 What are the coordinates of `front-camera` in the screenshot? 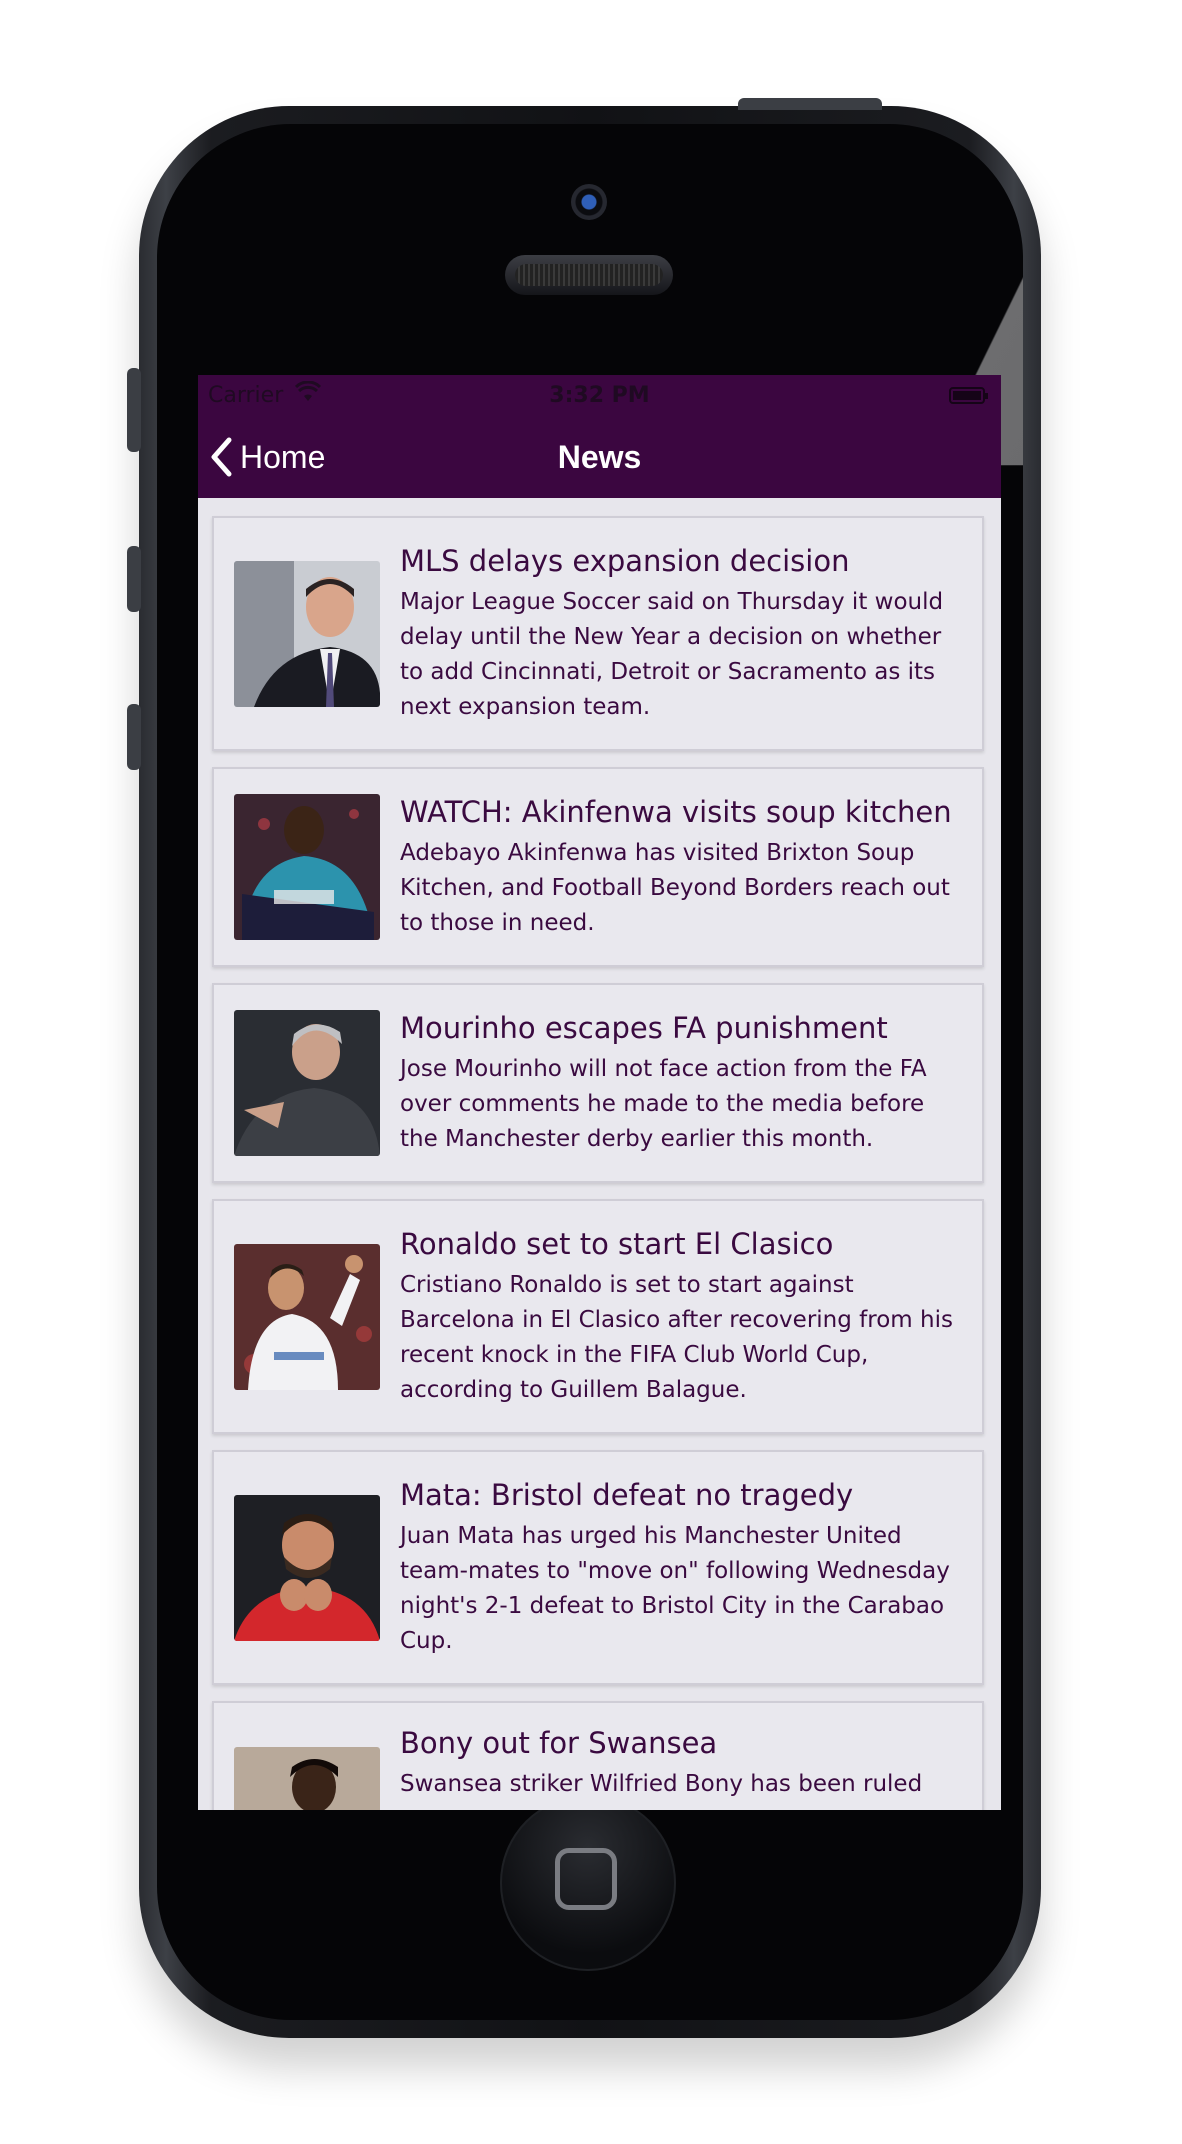 It's located at (589, 202).